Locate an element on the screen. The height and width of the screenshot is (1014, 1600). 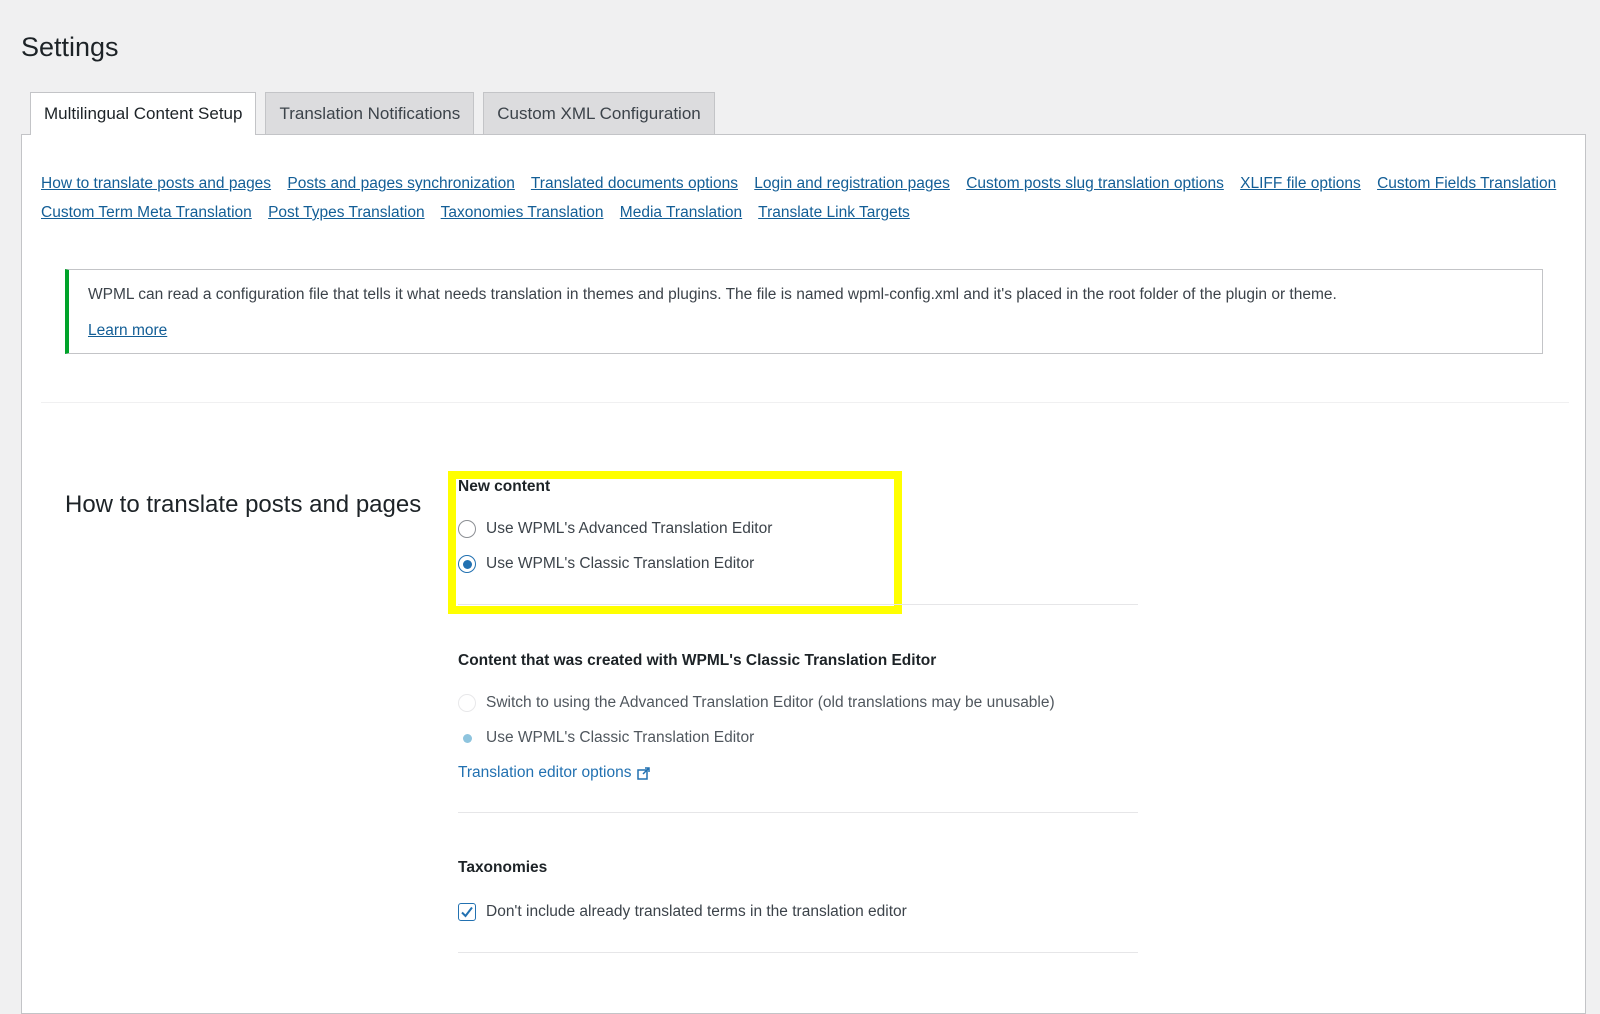
page-title: Settings is located at coordinates (70, 47).